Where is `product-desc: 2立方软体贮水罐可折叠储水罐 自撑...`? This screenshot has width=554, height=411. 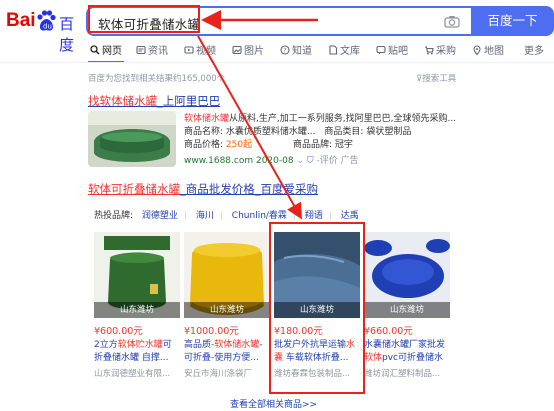 product-desc: 2立方软体贮水罐可折叠储水罐 自撑... is located at coordinates (137, 352).